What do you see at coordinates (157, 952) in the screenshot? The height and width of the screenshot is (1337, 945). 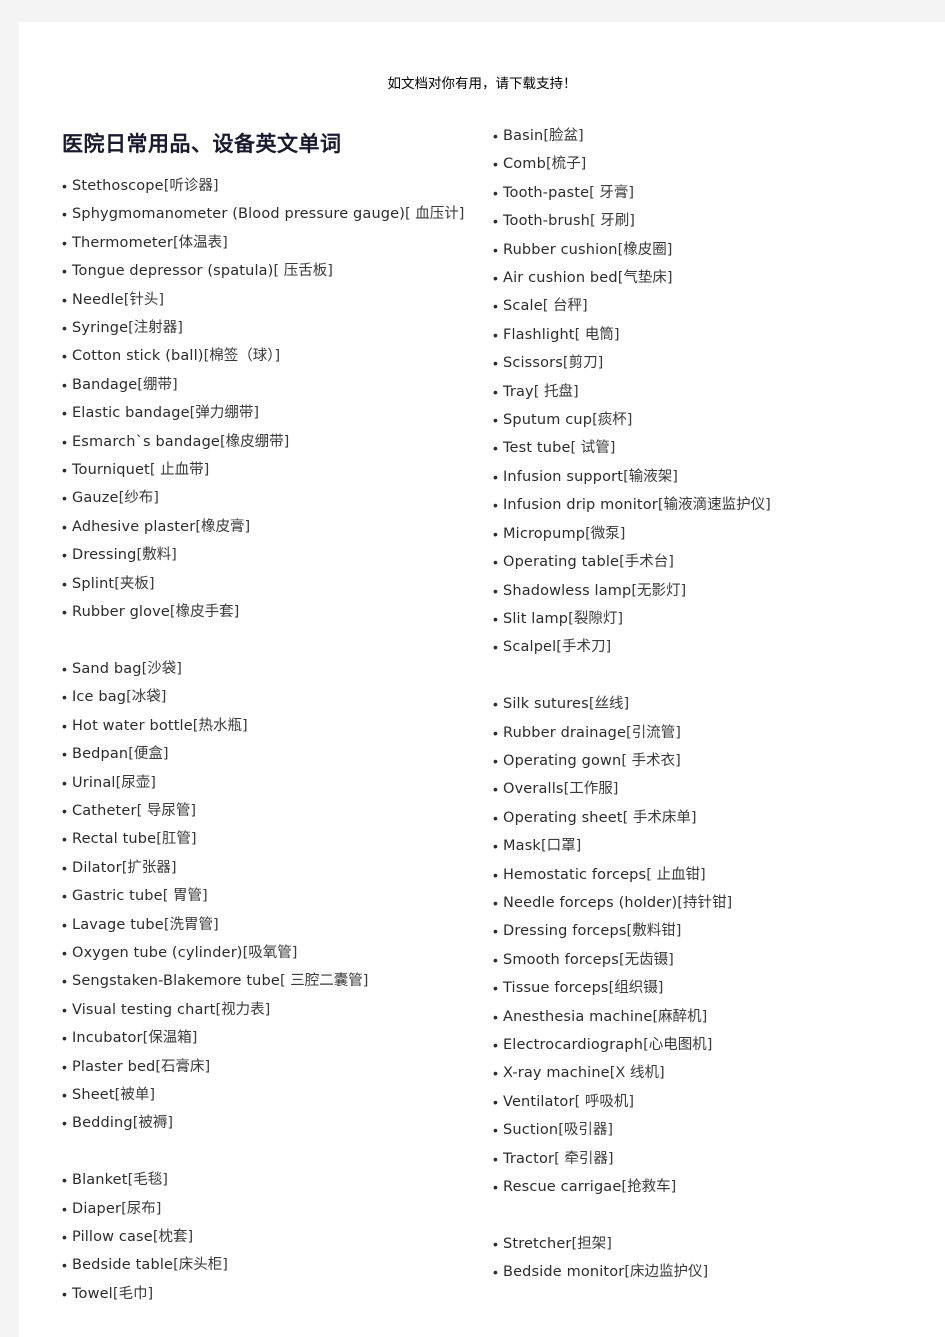 I see `entry-term: Oxygen tube (cylinder)` at bounding box center [157, 952].